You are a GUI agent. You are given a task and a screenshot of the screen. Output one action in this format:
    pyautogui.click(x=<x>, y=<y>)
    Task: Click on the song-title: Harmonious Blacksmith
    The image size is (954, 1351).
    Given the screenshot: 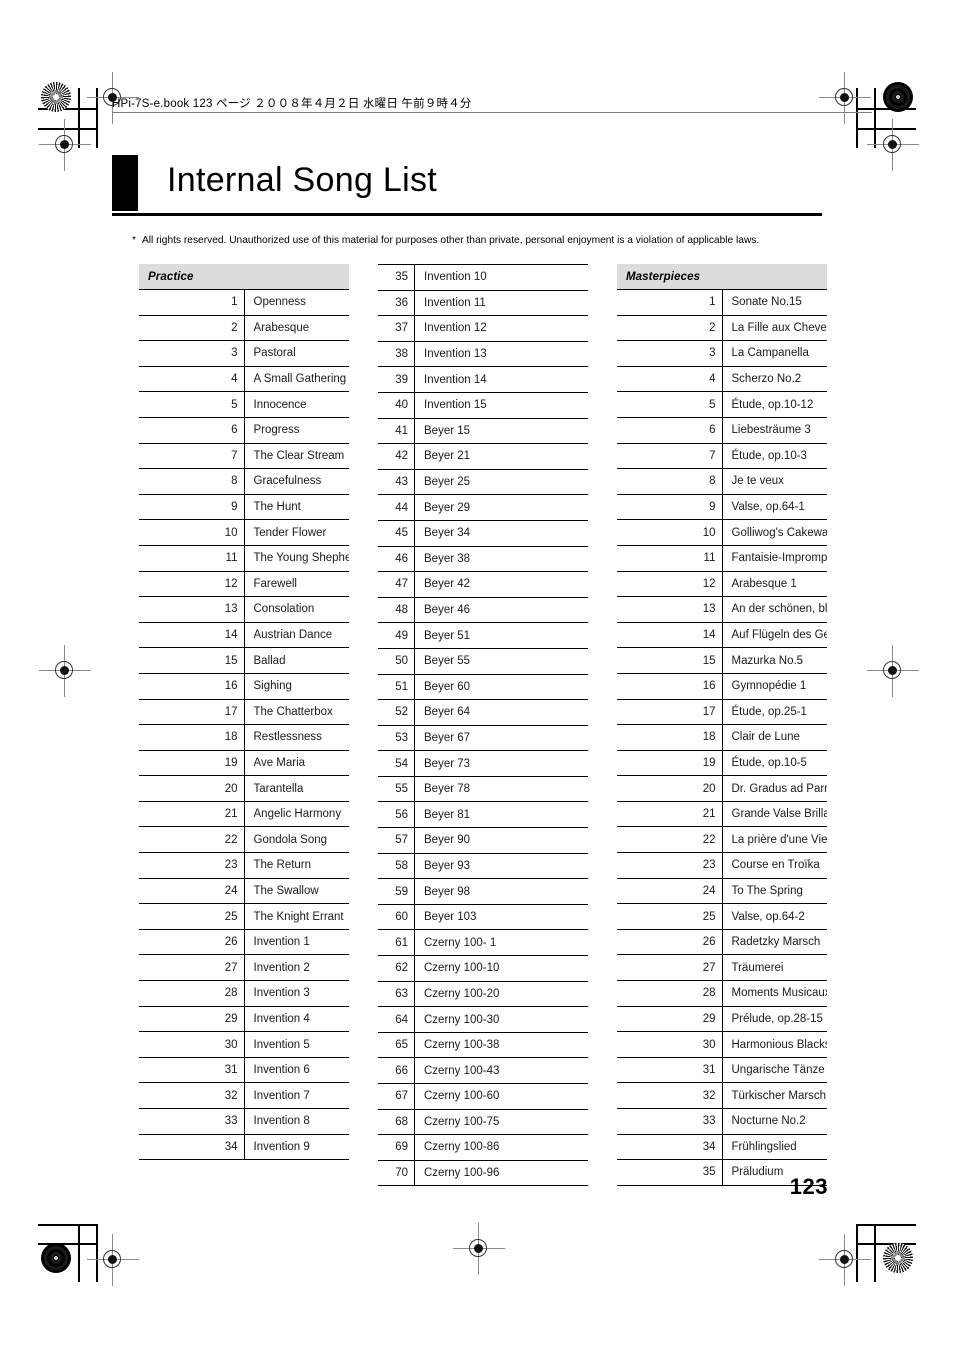 What is the action you would take?
    pyautogui.click(x=774, y=1044)
    